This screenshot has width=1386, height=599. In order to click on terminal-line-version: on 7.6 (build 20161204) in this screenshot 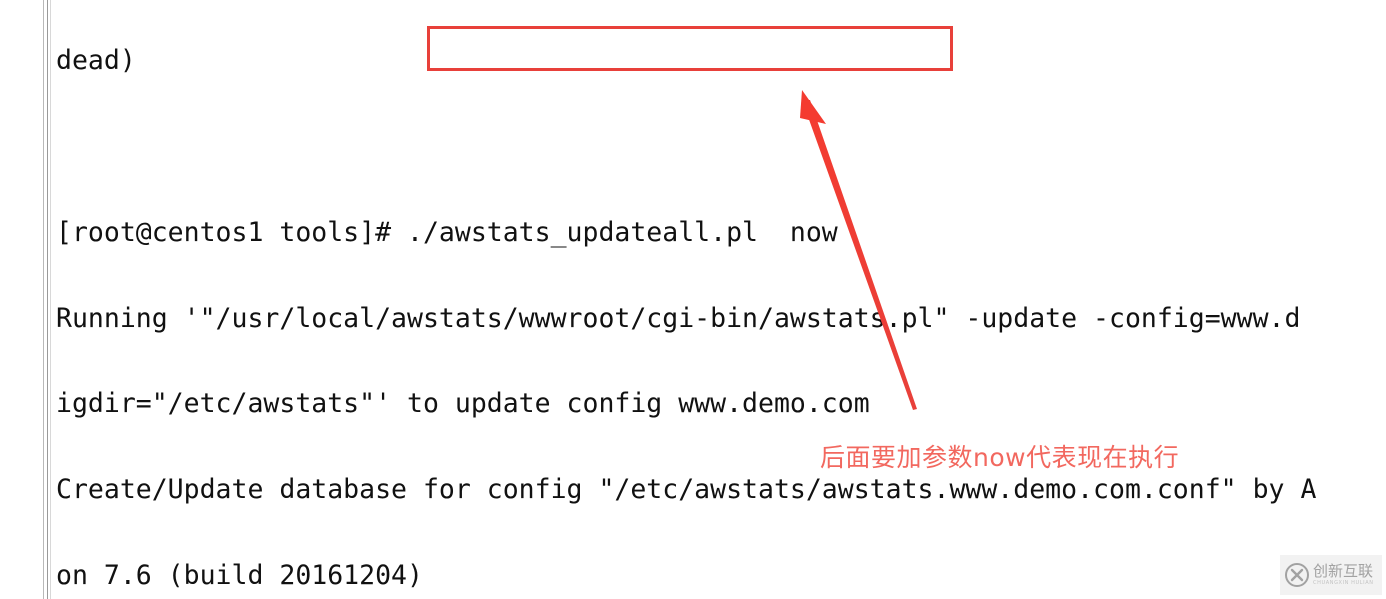, I will do `click(239, 575)`.